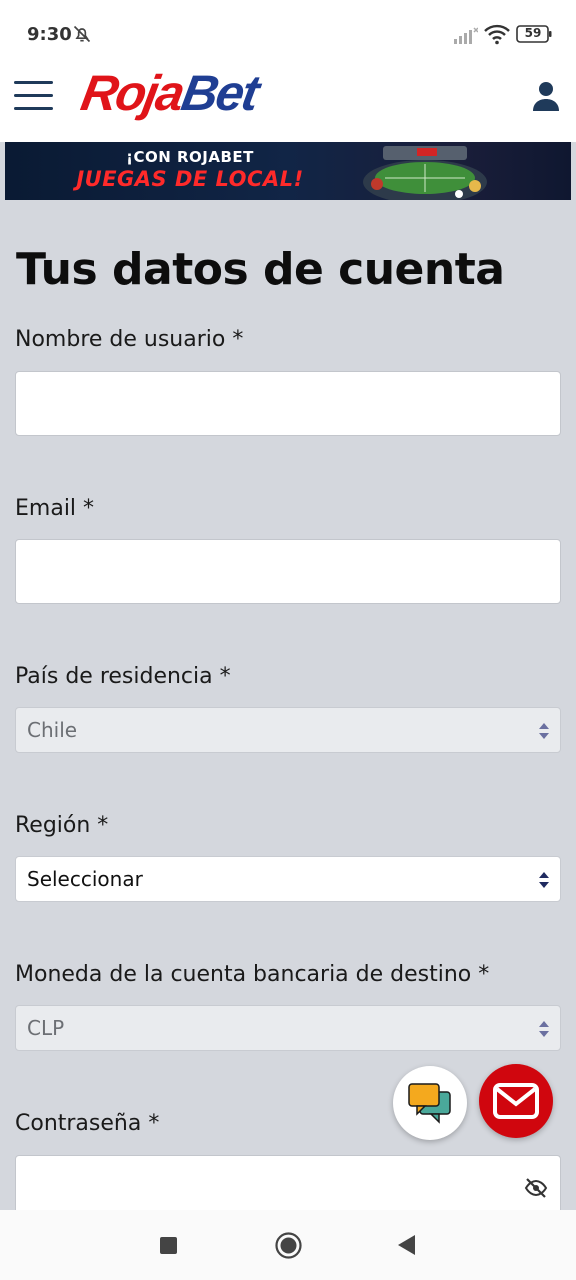  What do you see at coordinates (87, 1123) in the screenshot?
I see `password-label: Contraseña *` at bounding box center [87, 1123].